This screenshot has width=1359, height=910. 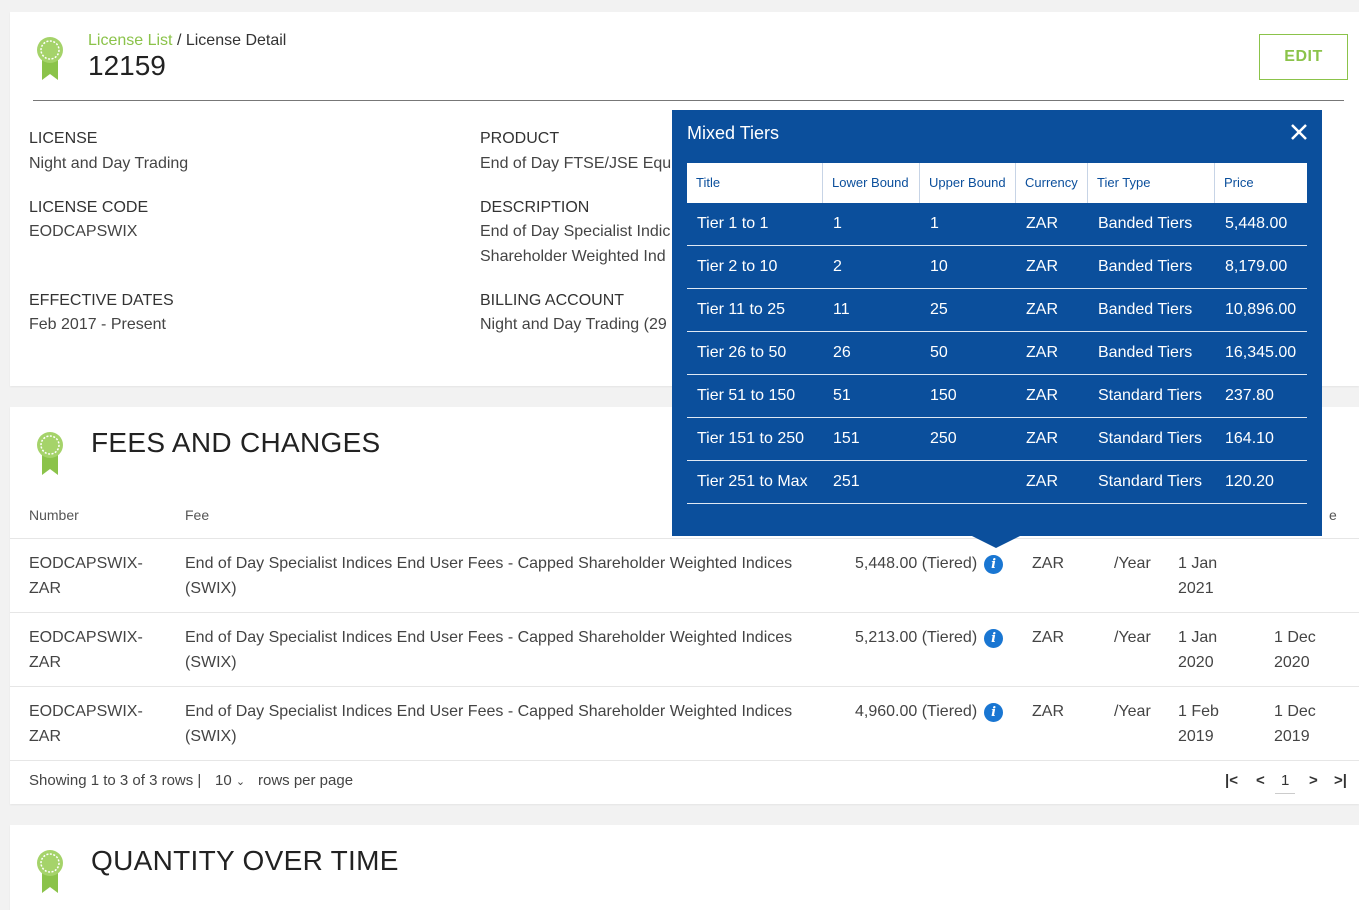 I want to click on fee-amount: 4,960.00 (Tiered), so click(x=916, y=711).